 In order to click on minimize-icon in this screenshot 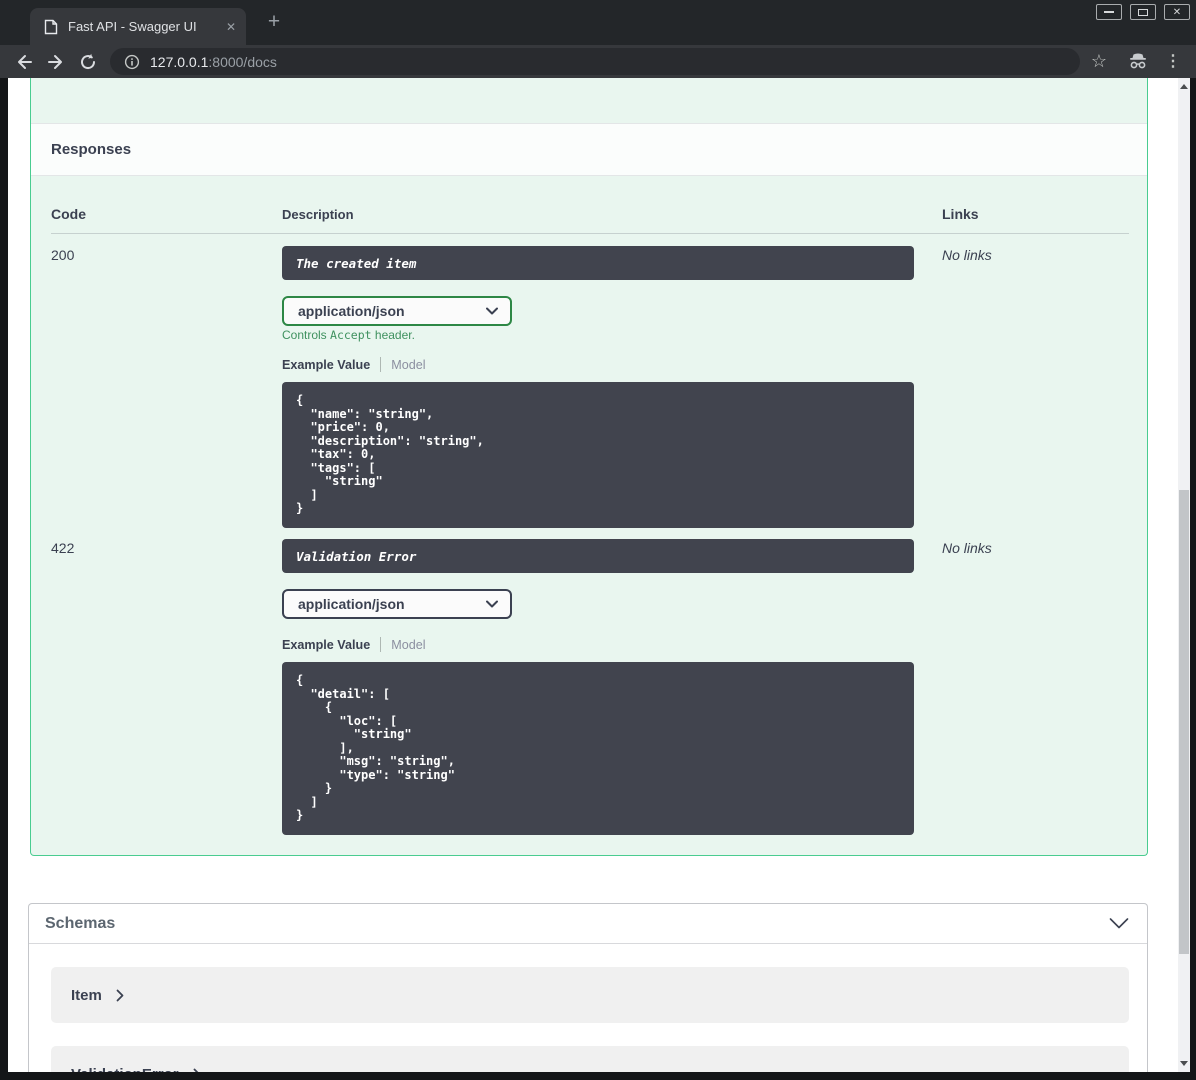, I will do `click(1109, 12)`.